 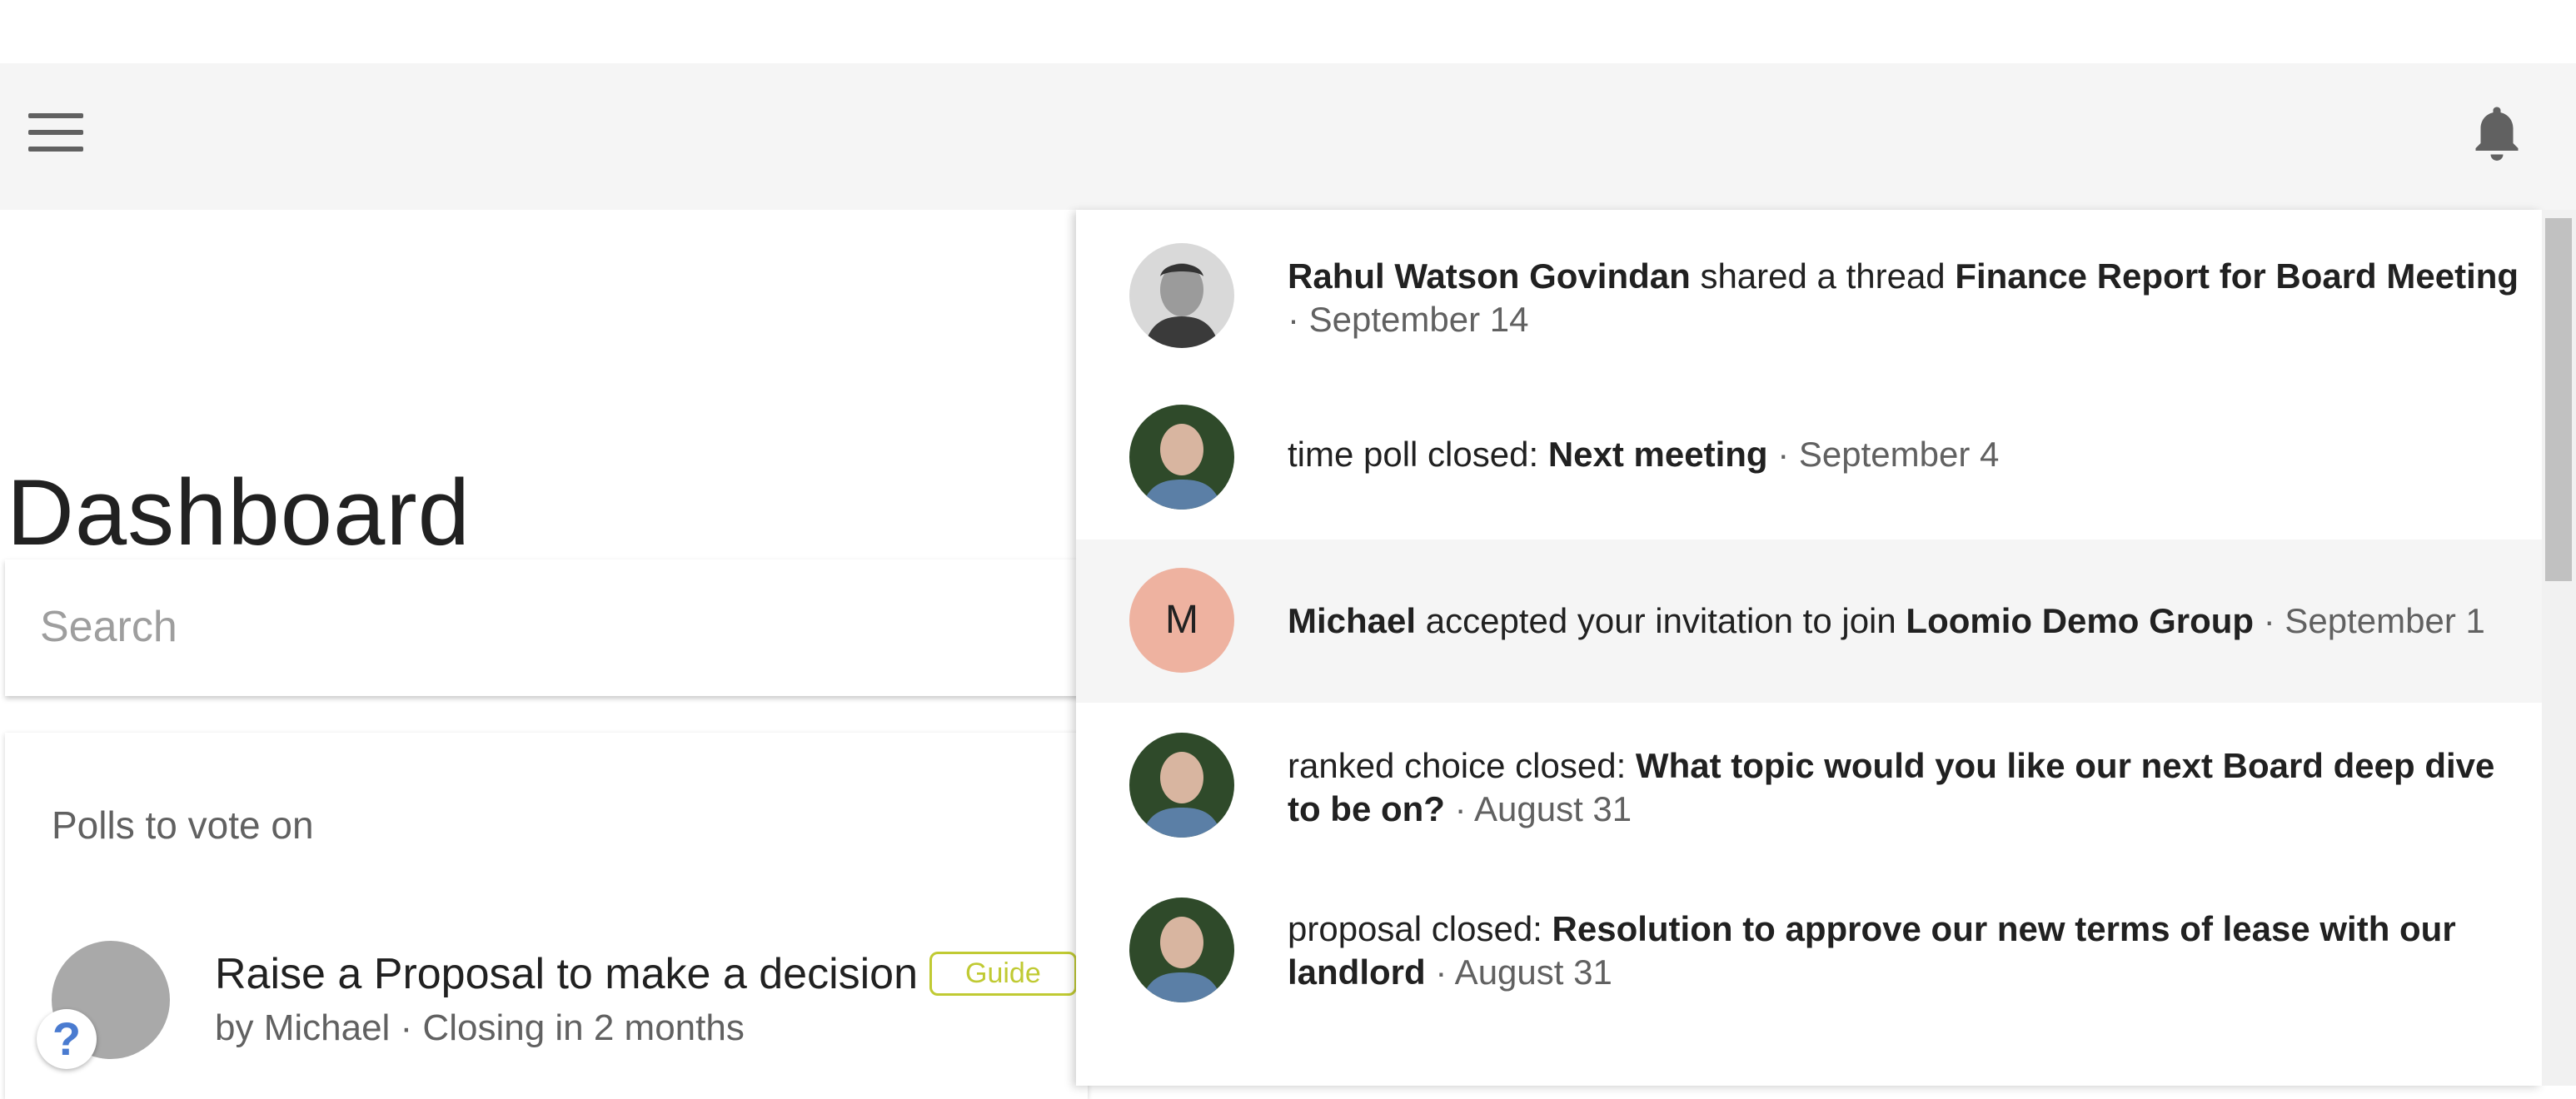 I want to click on notification-actor: Michael, so click(x=1352, y=620).